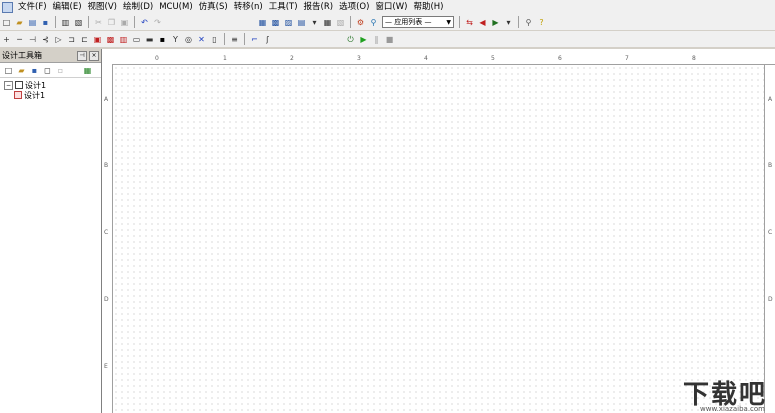 The height and width of the screenshot is (413, 775). Describe the element at coordinates (82, 55) in the screenshot. I see `pin-icon: ⊣` at that location.